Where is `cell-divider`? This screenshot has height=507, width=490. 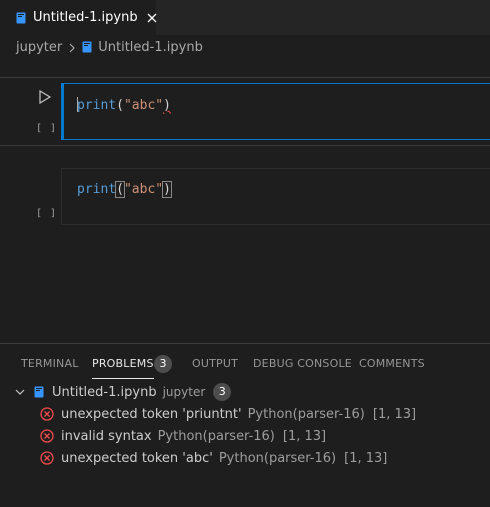
cell-divider is located at coordinates (245, 145).